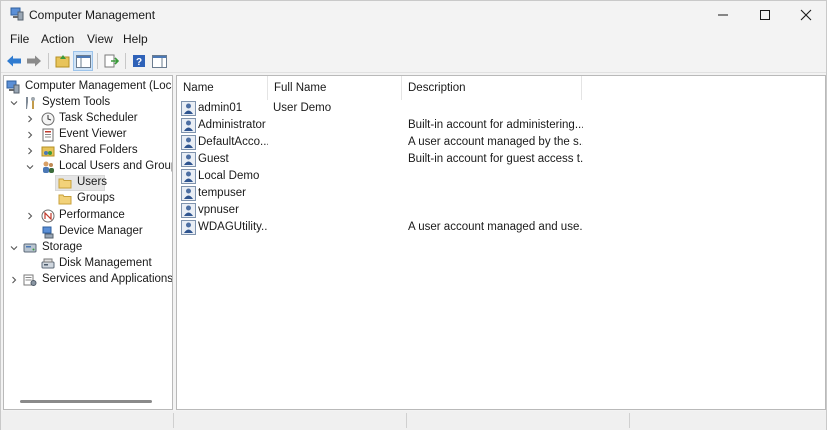  What do you see at coordinates (135, 39) in the screenshot?
I see `menu-help: Help` at bounding box center [135, 39].